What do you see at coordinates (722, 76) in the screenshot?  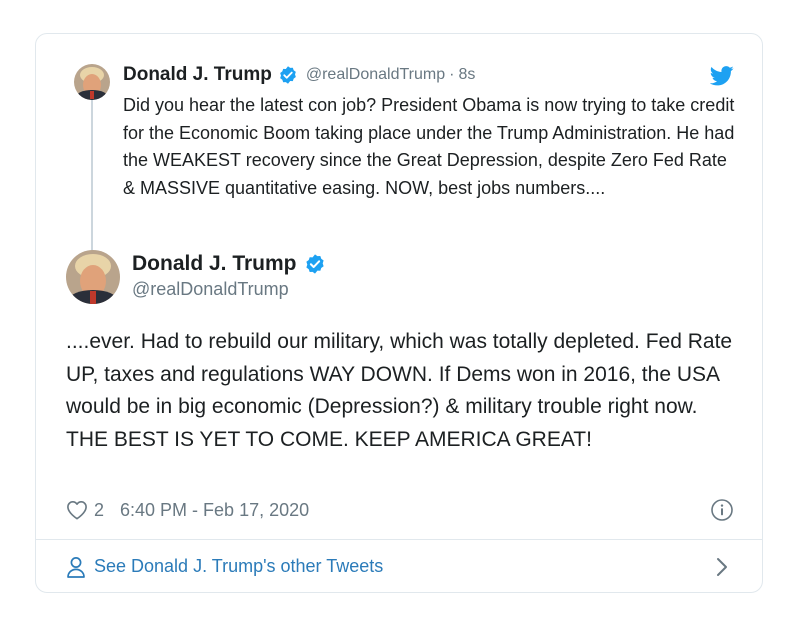 I see `twitter-bird-icon` at bounding box center [722, 76].